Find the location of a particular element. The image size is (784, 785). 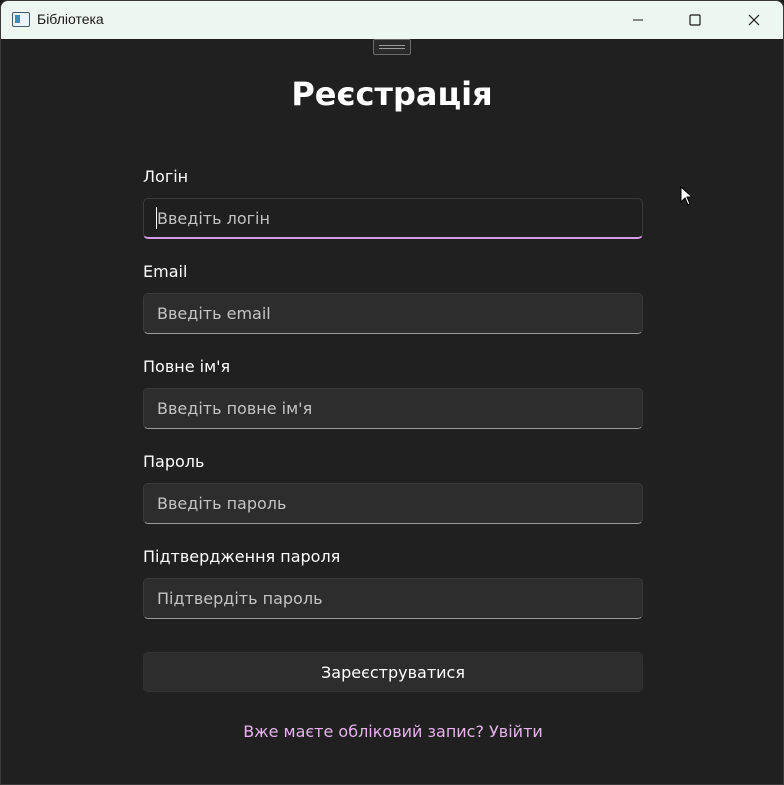

minimize-icon is located at coordinates (638, 20).